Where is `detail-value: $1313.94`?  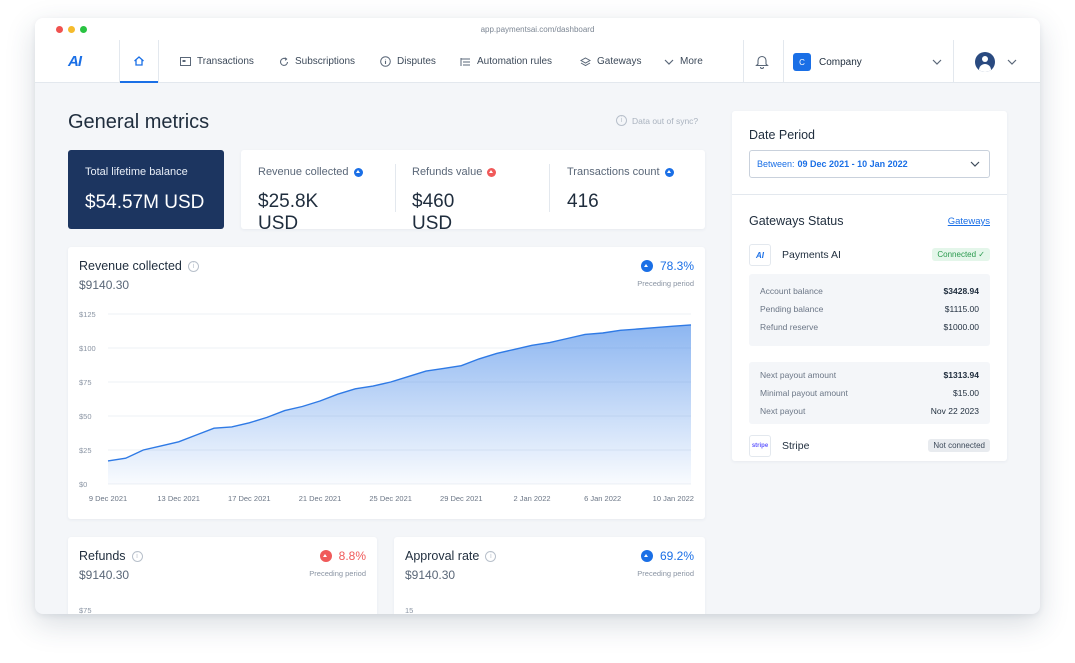 detail-value: $1313.94 is located at coordinates (961, 375).